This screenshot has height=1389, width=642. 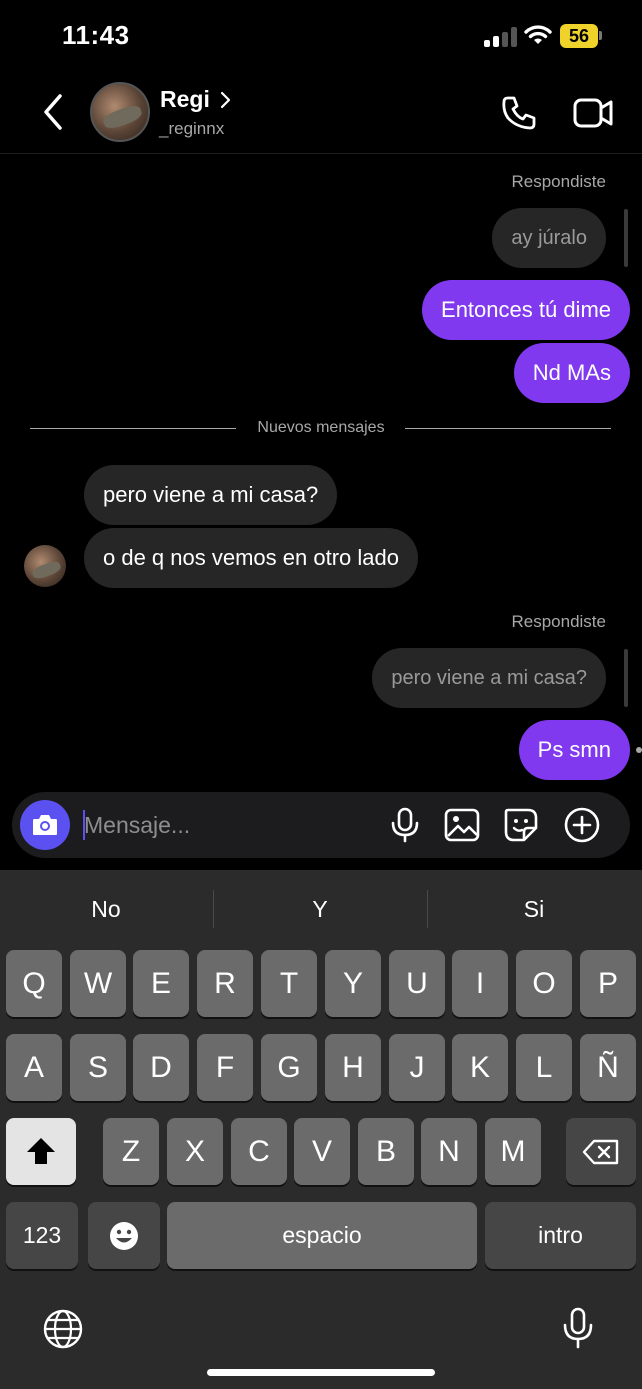 I want to click on key-w: W, so click(x=98, y=983).